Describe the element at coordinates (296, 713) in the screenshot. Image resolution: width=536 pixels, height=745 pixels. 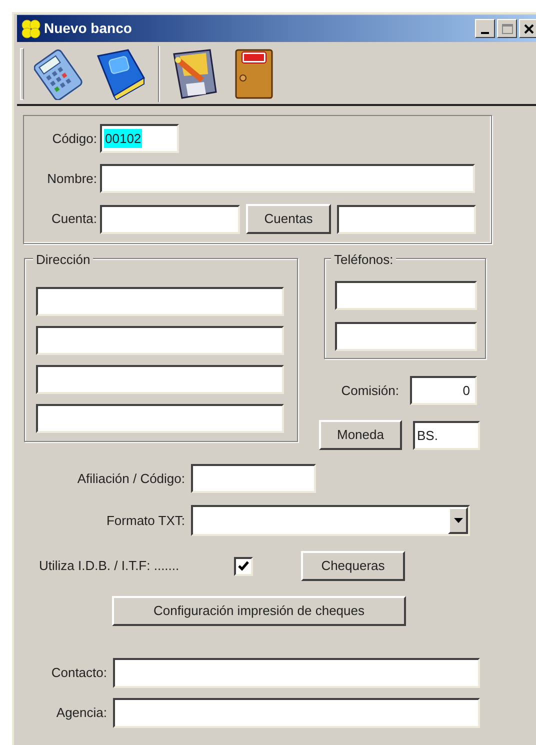
I see `agency-field` at that location.